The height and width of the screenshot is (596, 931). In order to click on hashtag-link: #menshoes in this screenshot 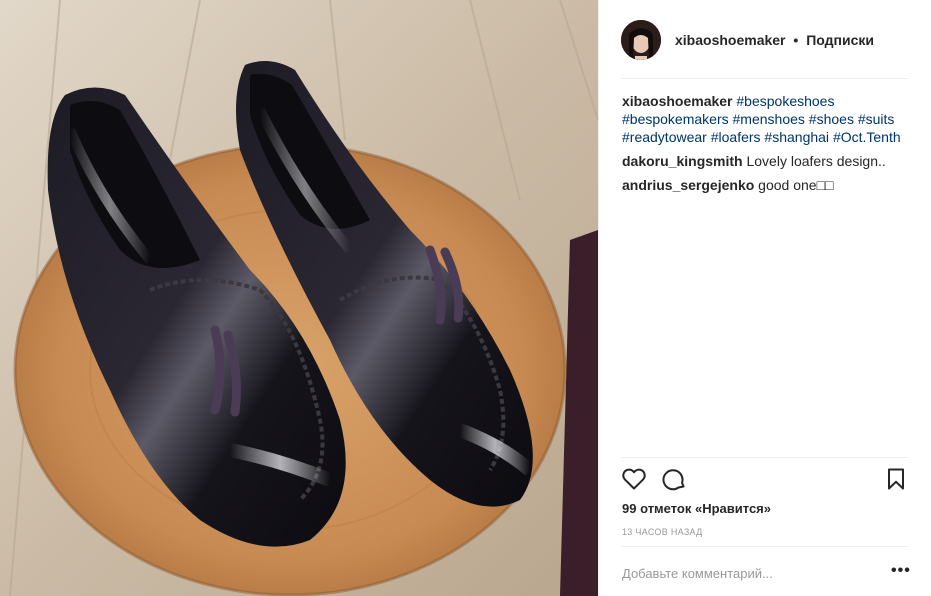, I will do `click(769, 119)`.